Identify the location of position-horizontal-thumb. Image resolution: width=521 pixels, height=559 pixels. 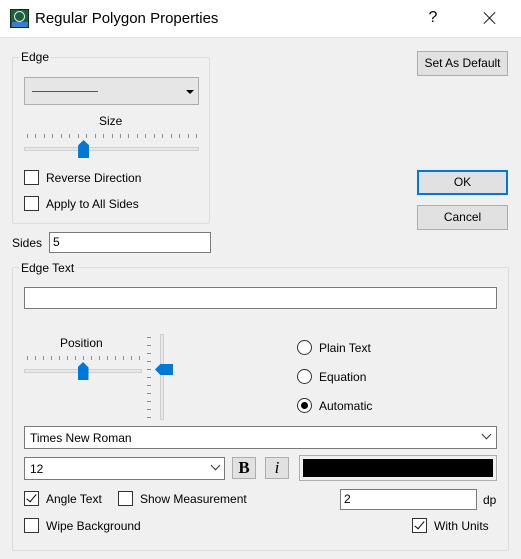
(83, 371).